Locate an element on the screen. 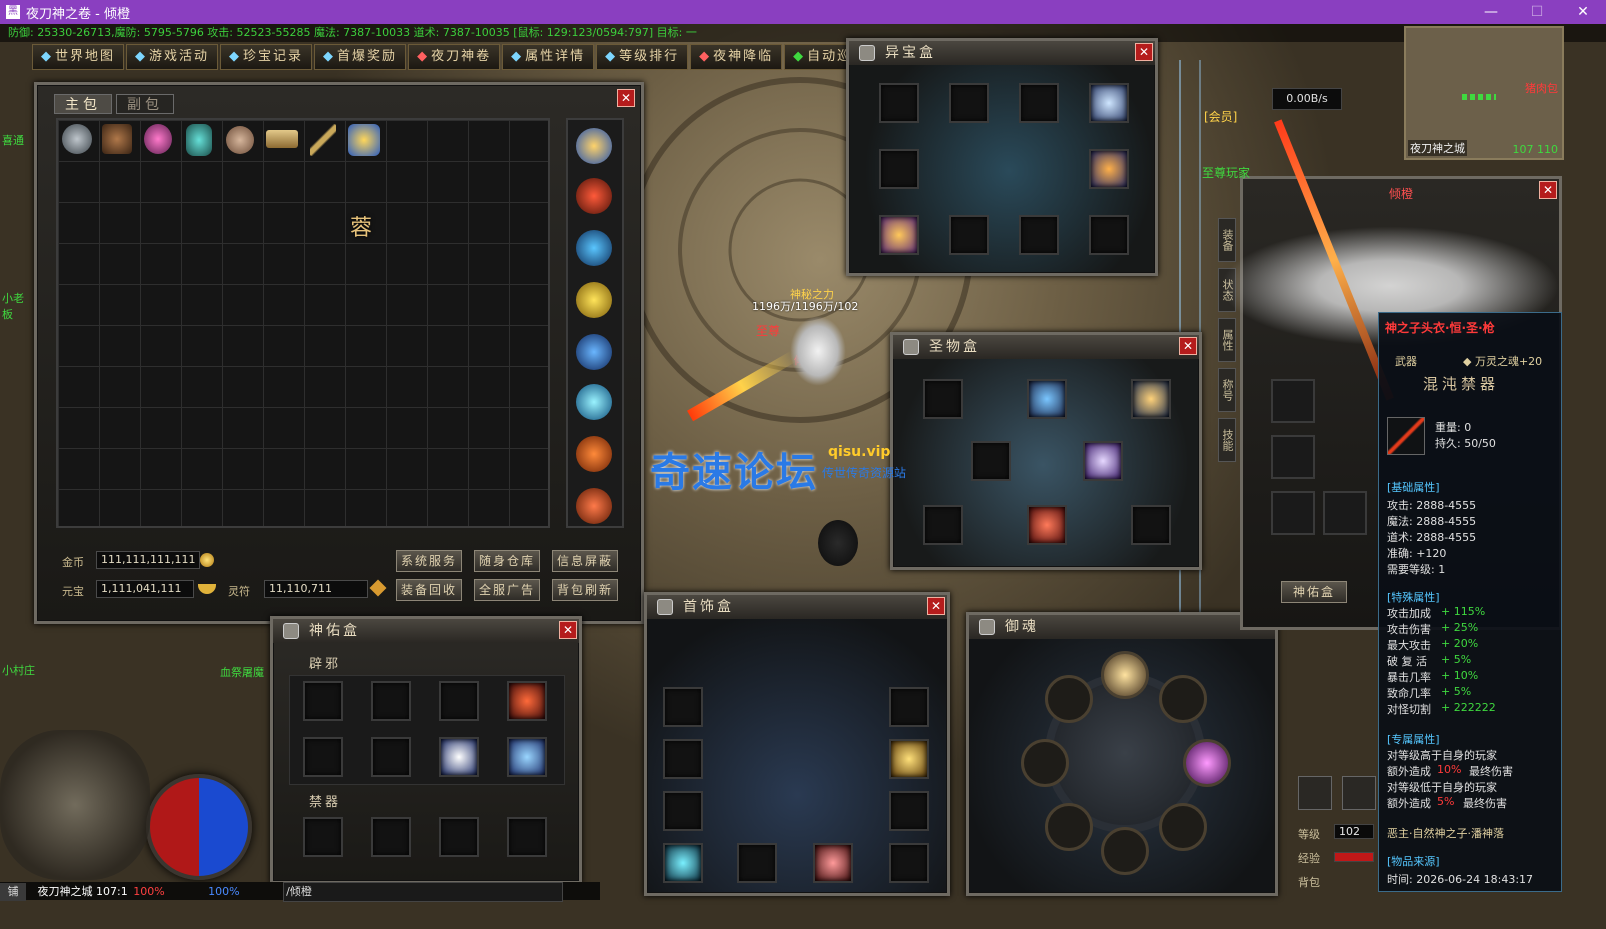 This screenshot has height=929, width=1606. server-ad-button: 全服广告 is located at coordinates (507, 590).